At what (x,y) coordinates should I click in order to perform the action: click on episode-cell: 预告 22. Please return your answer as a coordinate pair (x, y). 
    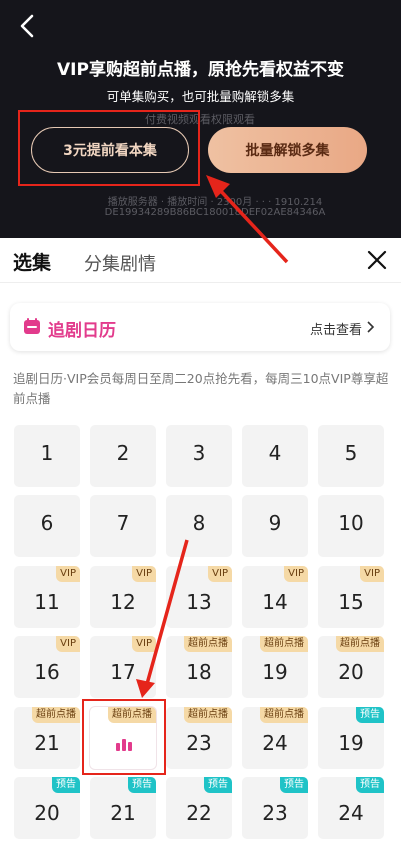
    Looking at the image, I should click on (199, 808).